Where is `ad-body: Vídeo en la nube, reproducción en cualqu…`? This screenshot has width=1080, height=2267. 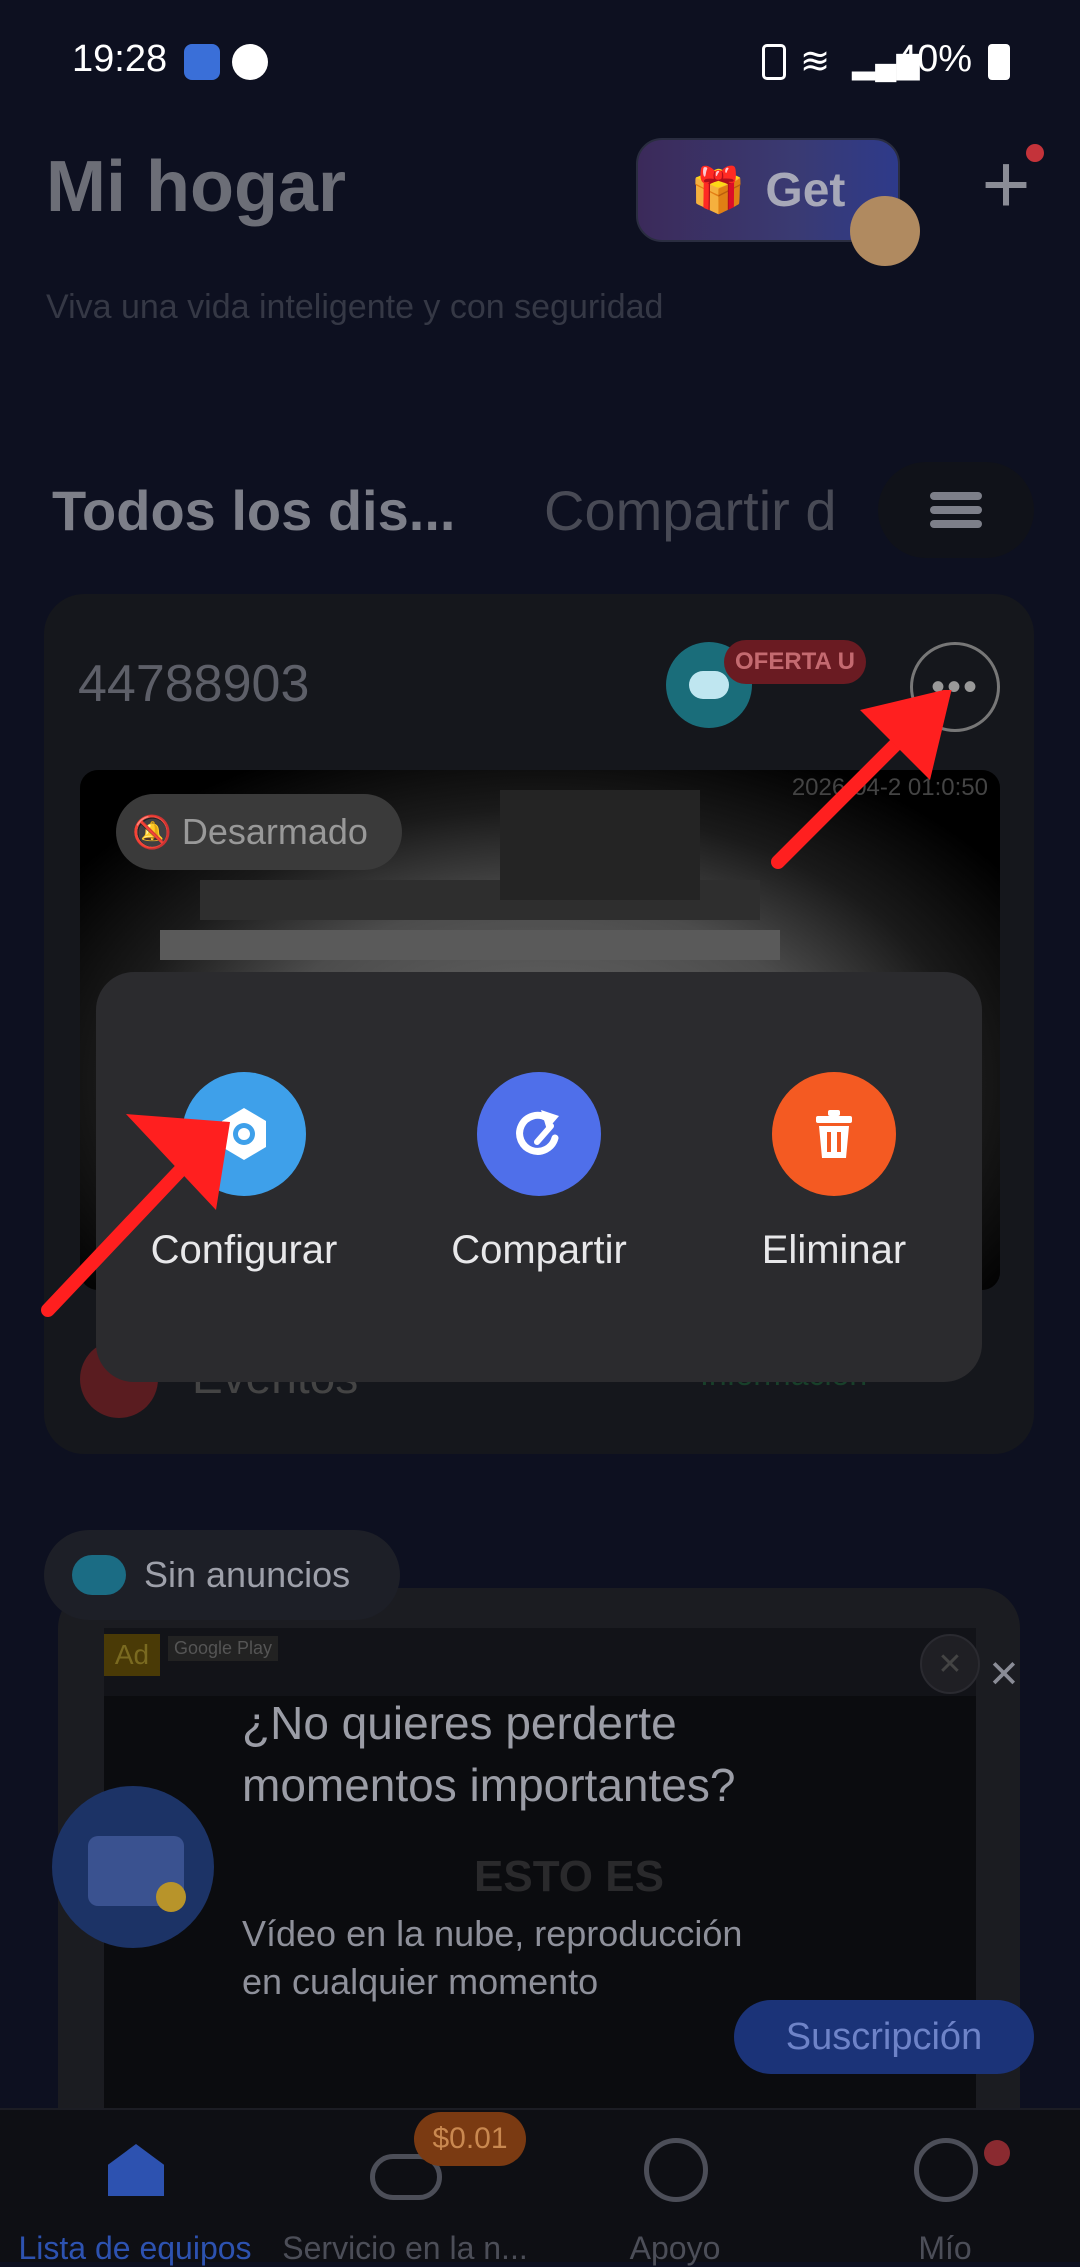
ad-body: Vídeo en la nube, reproducción en cualqu… is located at coordinates (492, 1957).